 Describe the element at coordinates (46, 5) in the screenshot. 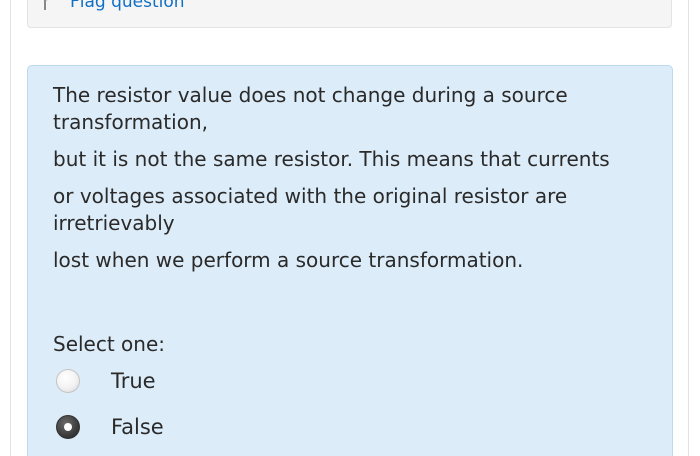

I see `flag-icon` at that location.